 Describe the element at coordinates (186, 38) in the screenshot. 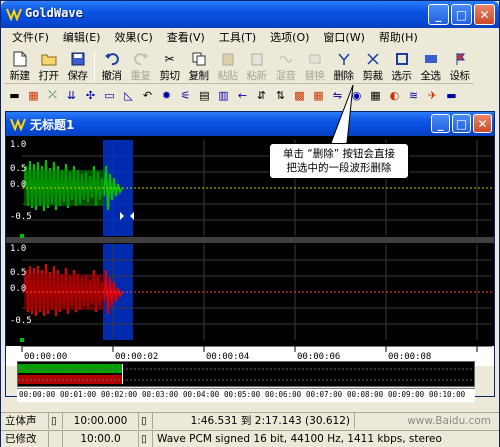

I see `menu-view: 查看(V)` at that location.